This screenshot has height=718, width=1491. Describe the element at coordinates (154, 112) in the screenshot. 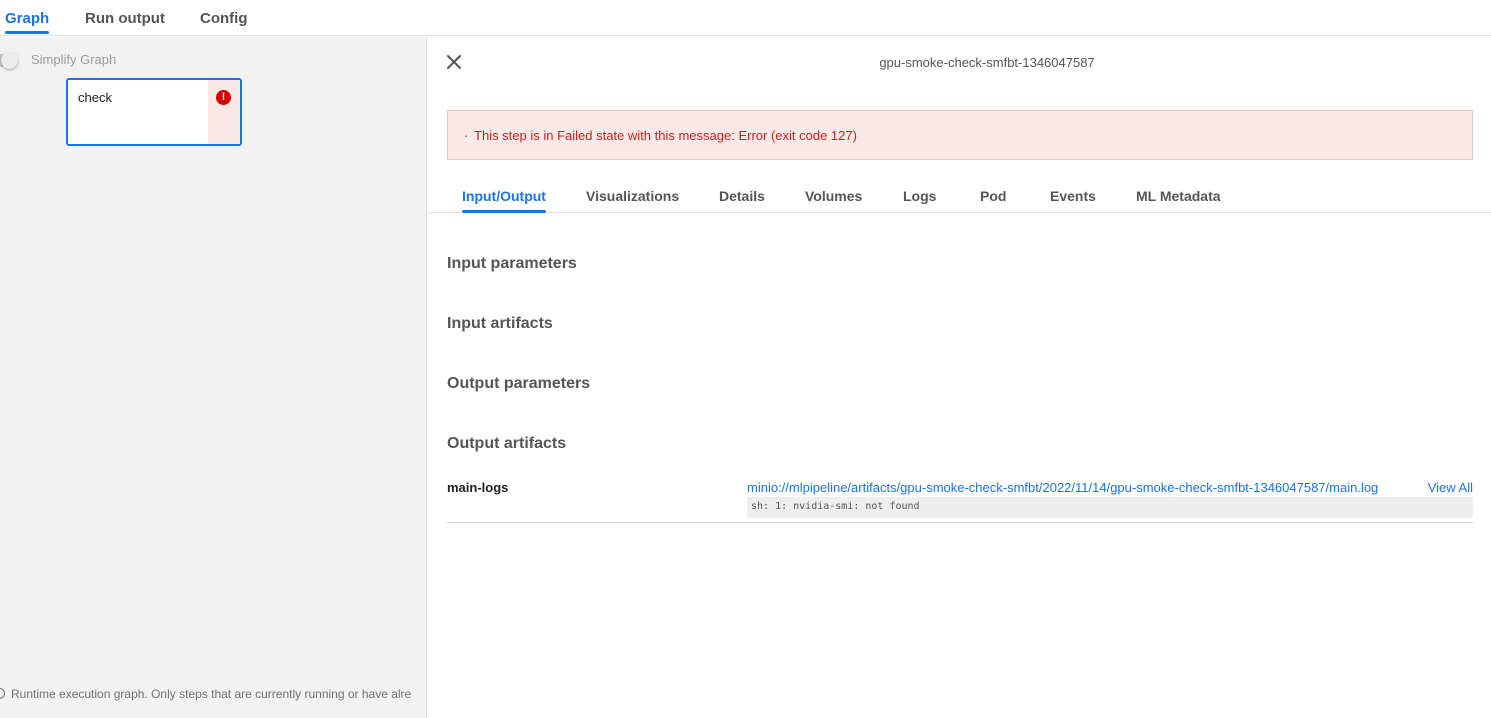

I see `graph-node-check: check !` at that location.